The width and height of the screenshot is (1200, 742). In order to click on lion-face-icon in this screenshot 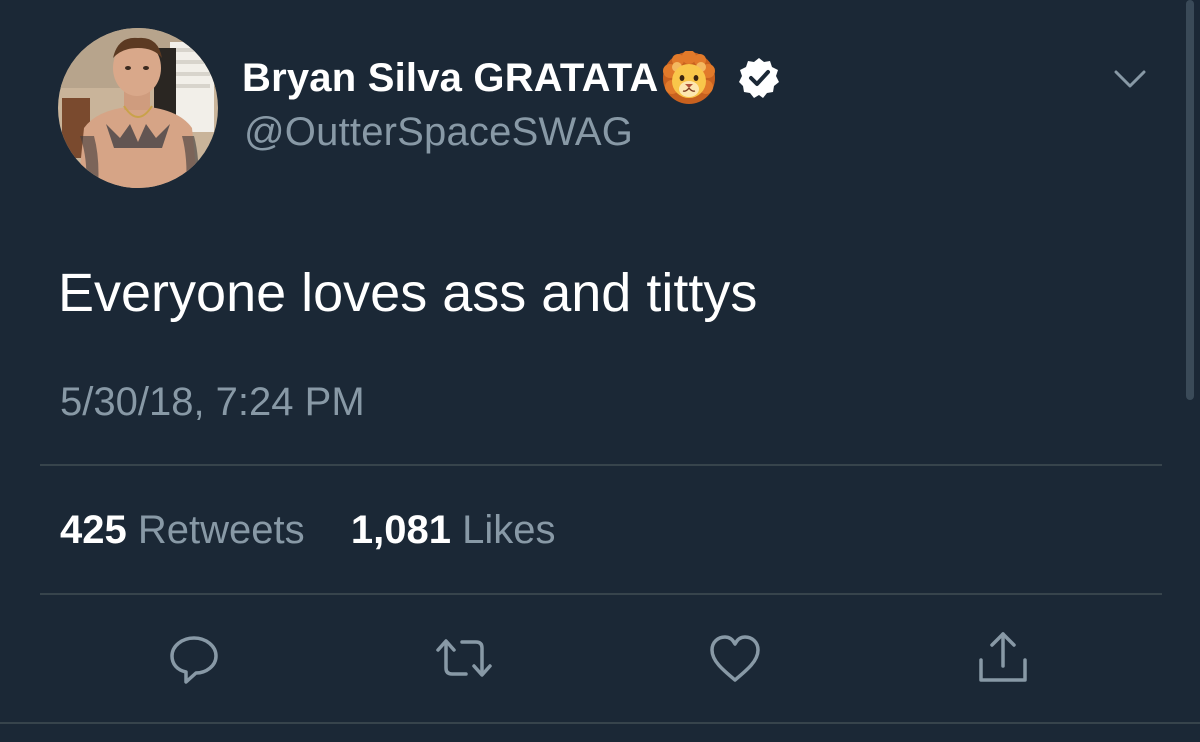, I will do `click(689, 77)`.